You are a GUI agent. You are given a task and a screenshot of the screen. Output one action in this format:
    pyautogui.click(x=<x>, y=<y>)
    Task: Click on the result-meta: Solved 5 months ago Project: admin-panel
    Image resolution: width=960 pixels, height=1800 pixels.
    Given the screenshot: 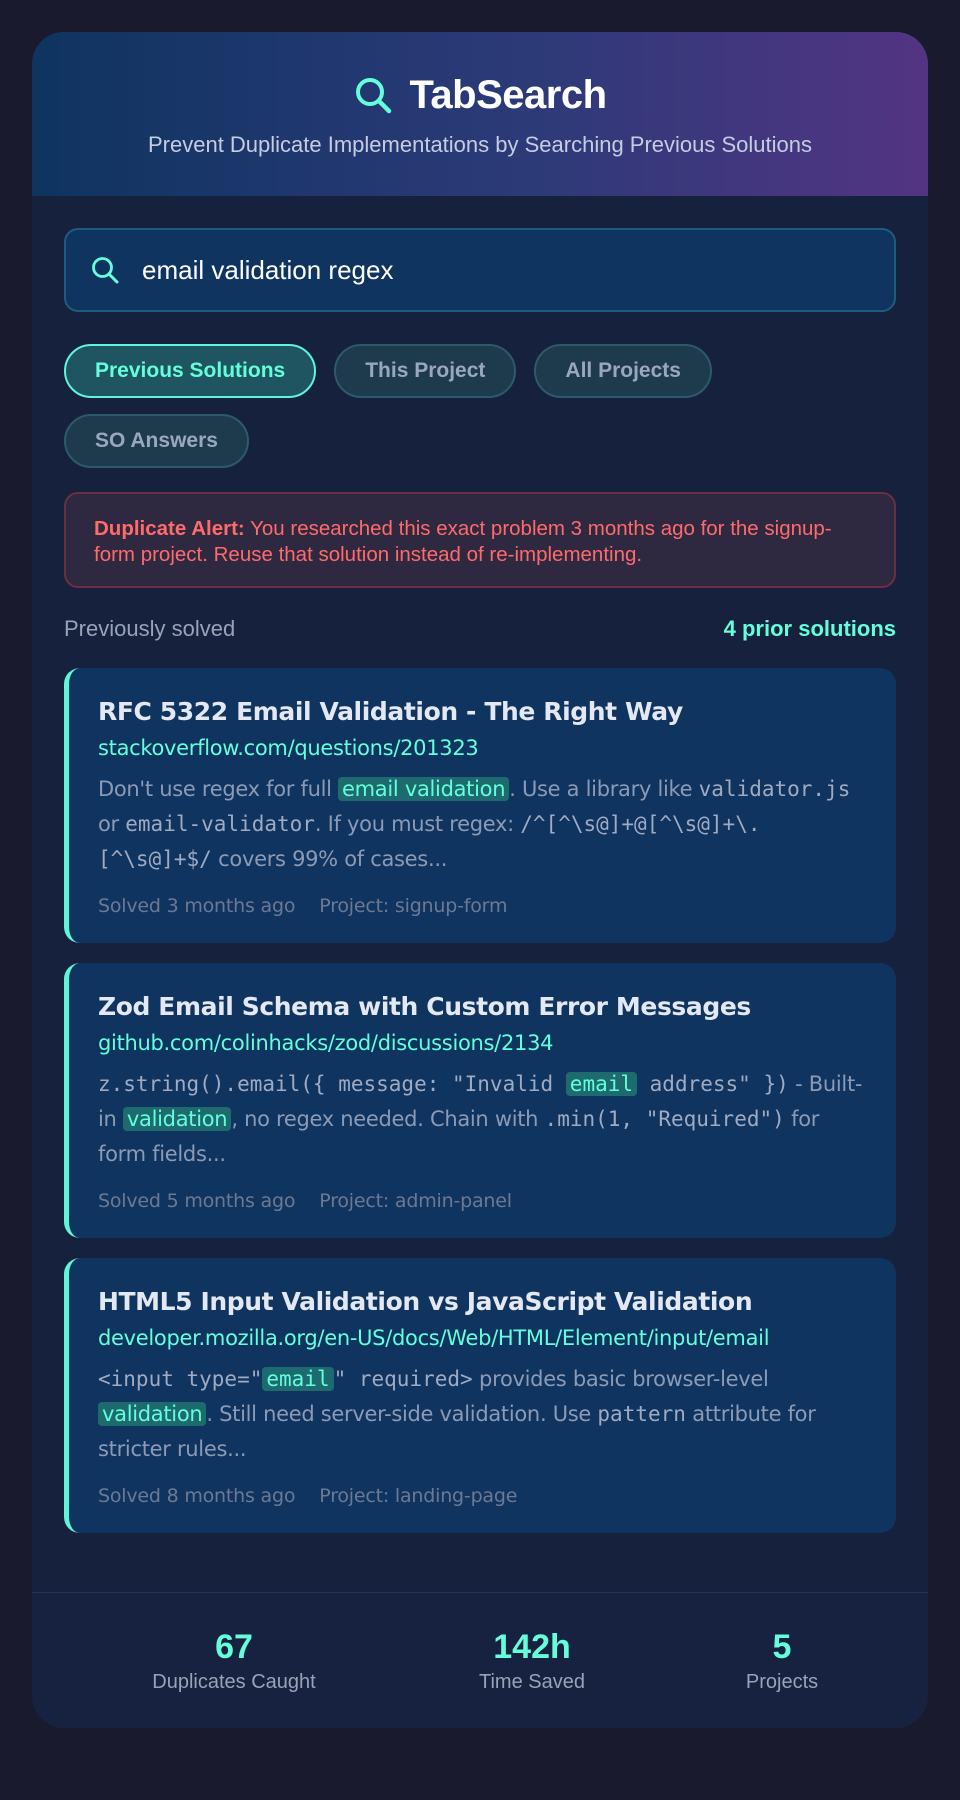 What is the action you would take?
    pyautogui.click(x=482, y=1201)
    